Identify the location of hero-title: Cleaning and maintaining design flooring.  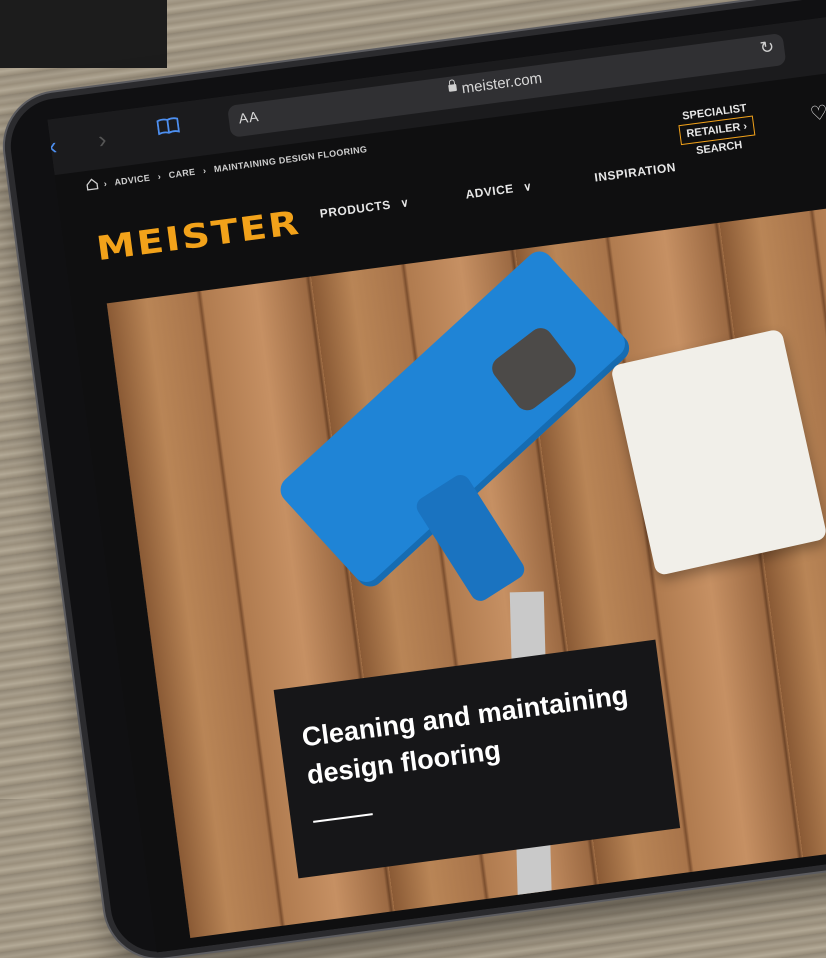
(465, 735).